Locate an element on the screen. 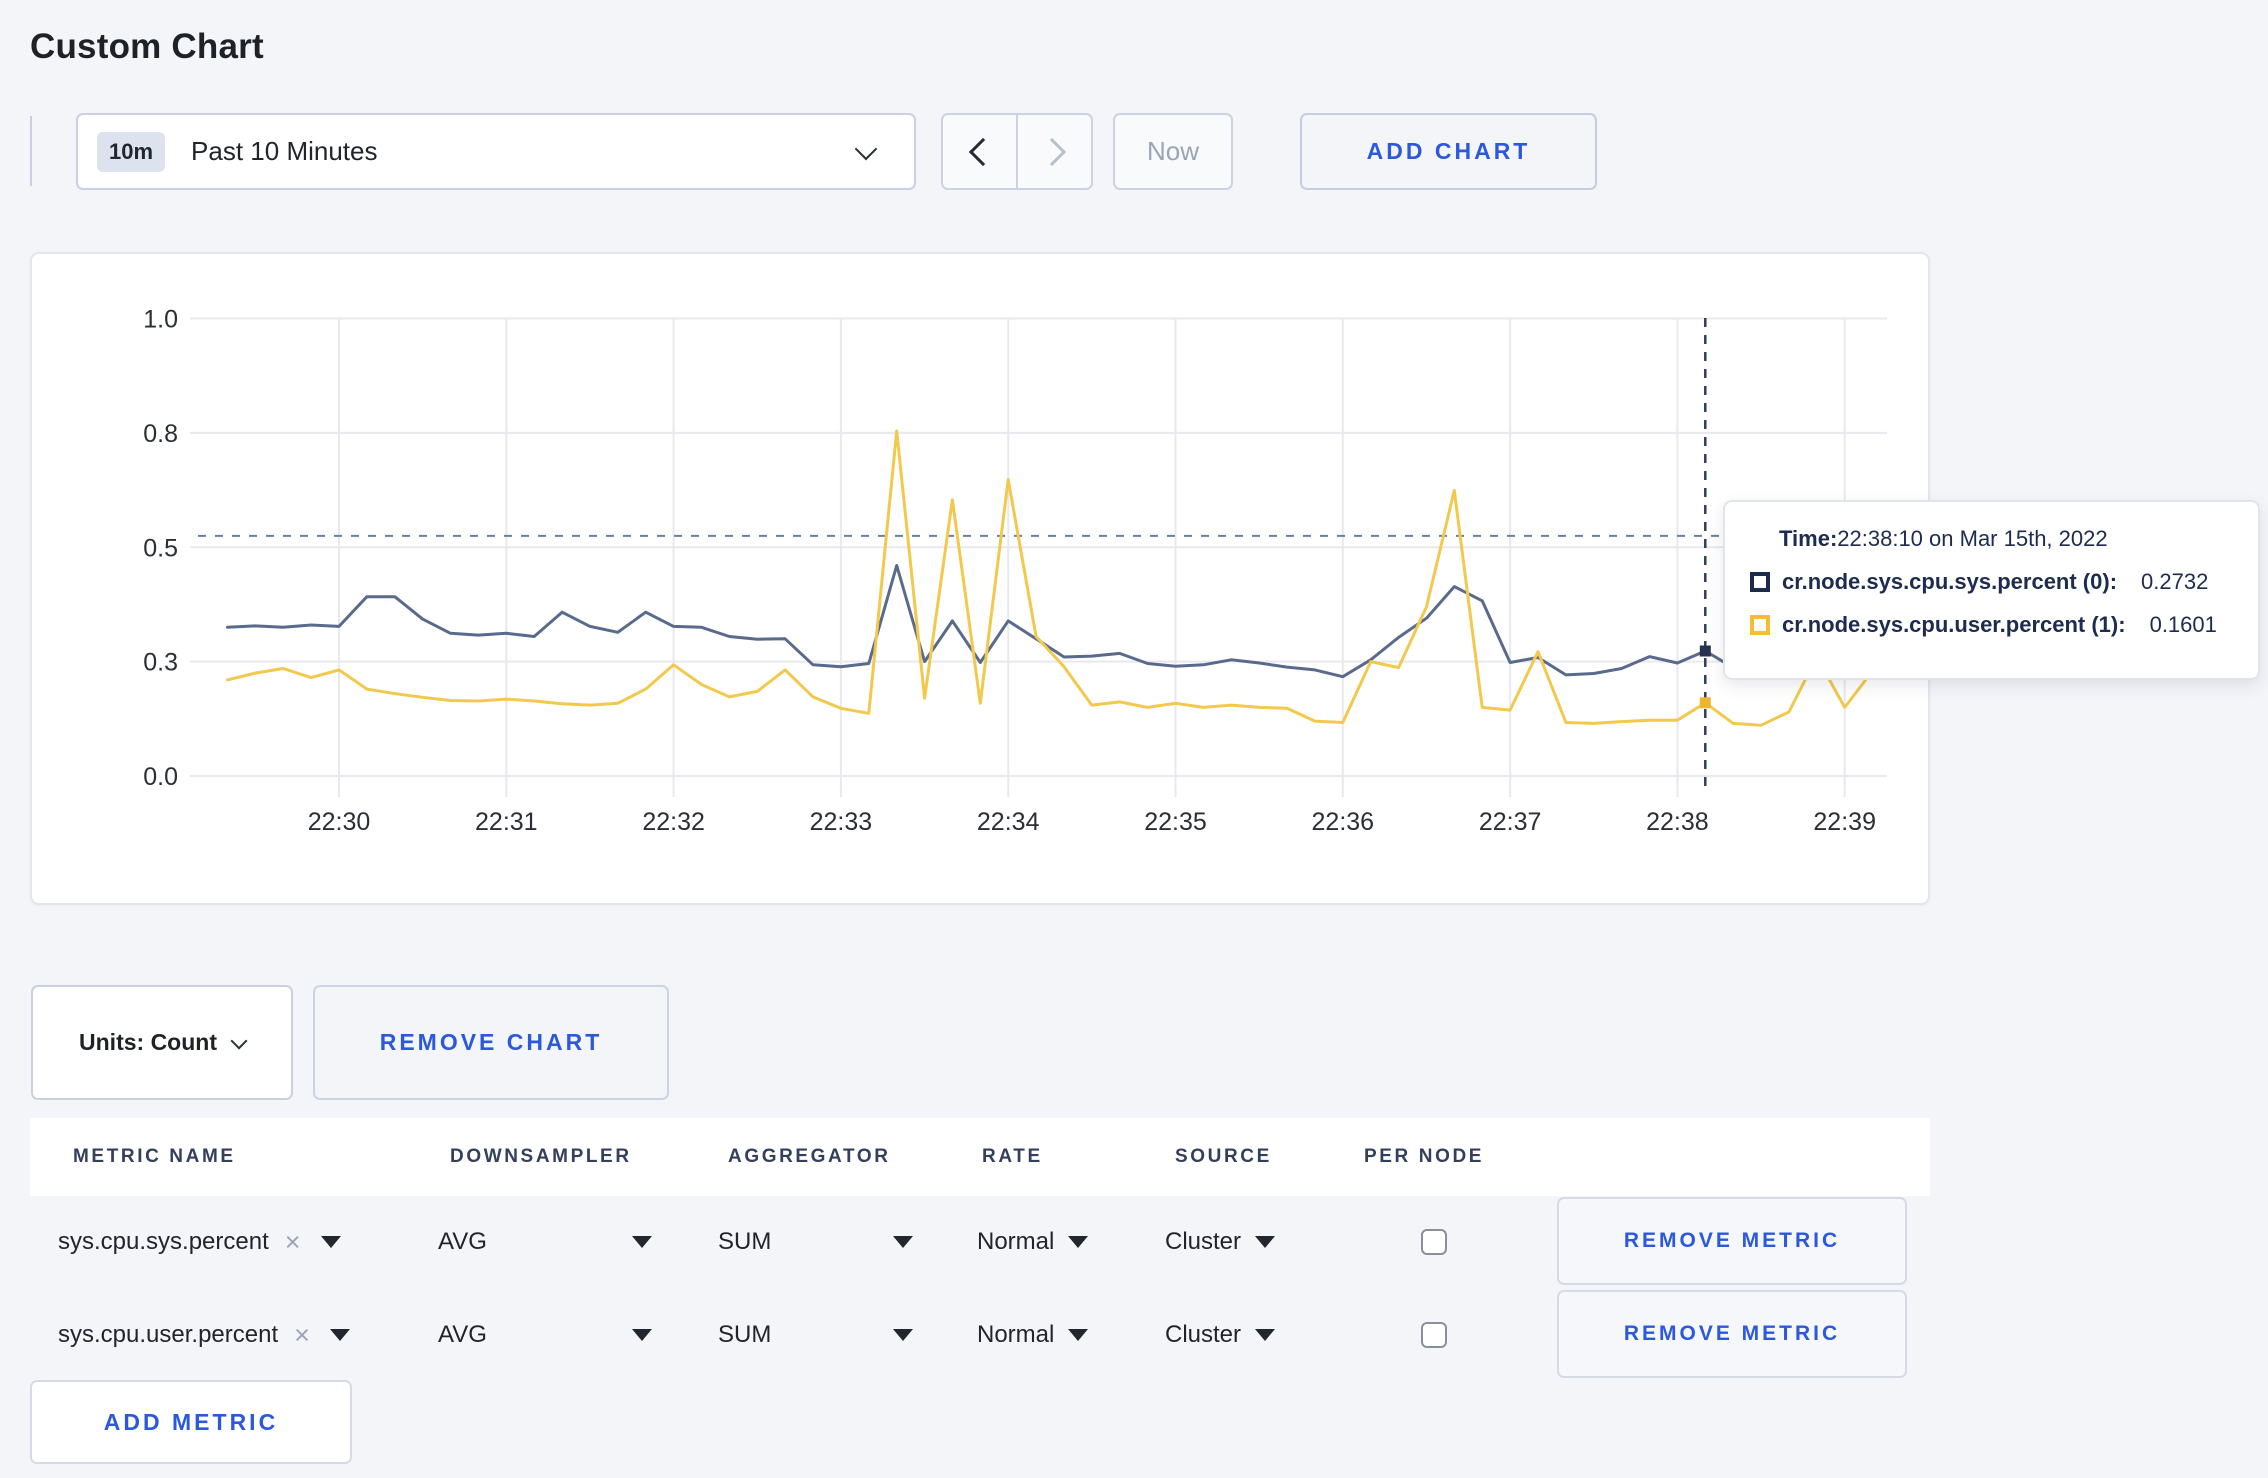 This screenshot has width=2268, height=1478. tooltip-series-user-value: 0.1601 is located at coordinates (2183, 624).